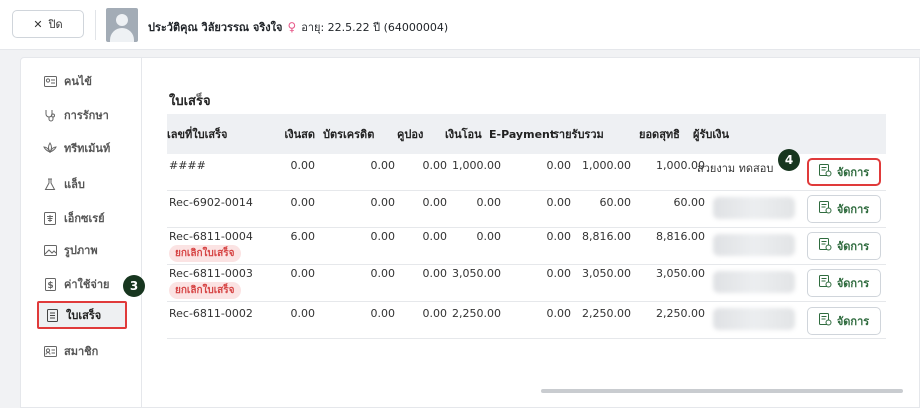 The image size is (920, 408). What do you see at coordinates (375, 27) in the screenshot?
I see `patient-age: อายุ: 22.5.22 ปี (64000004)` at bounding box center [375, 27].